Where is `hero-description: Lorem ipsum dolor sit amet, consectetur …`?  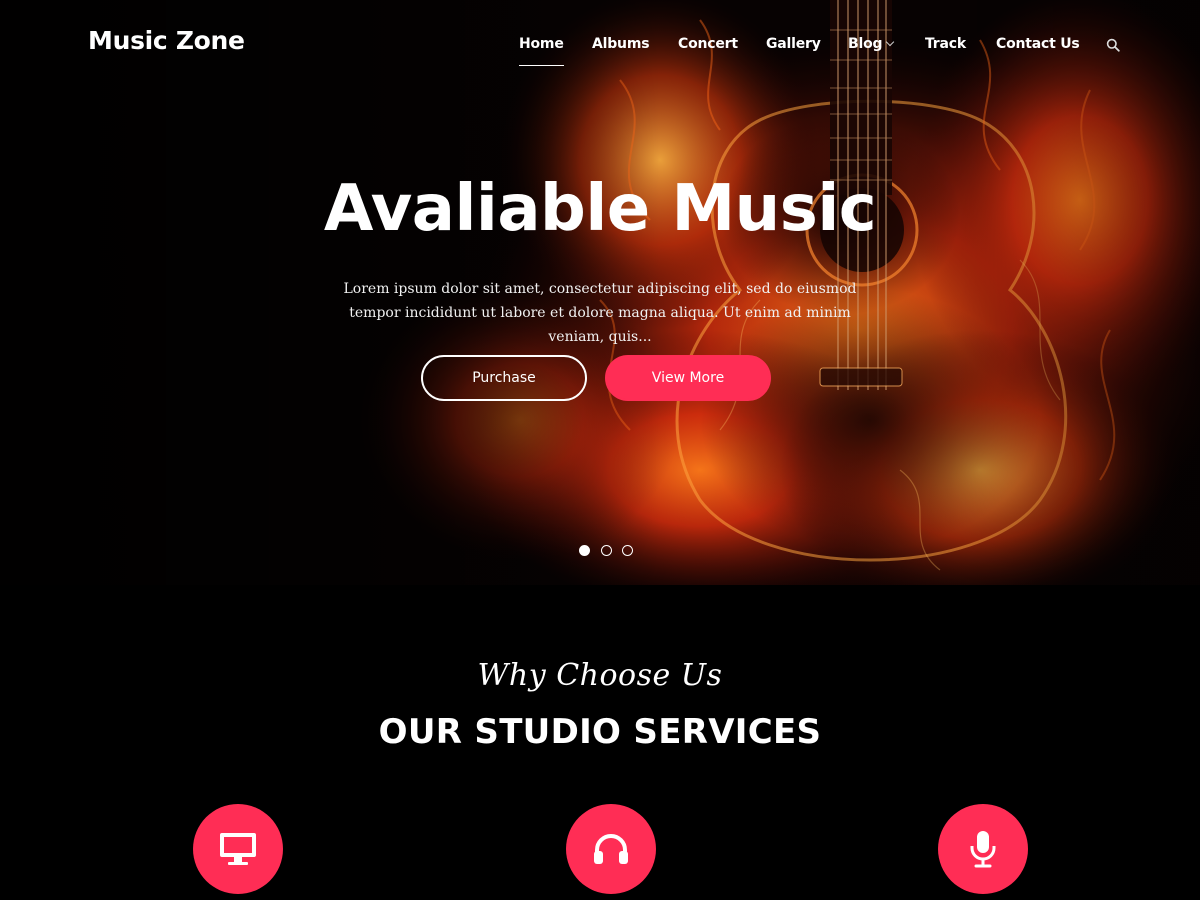 hero-description: Lorem ipsum dolor sit amet, consectetur … is located at coordinates (600, 313).